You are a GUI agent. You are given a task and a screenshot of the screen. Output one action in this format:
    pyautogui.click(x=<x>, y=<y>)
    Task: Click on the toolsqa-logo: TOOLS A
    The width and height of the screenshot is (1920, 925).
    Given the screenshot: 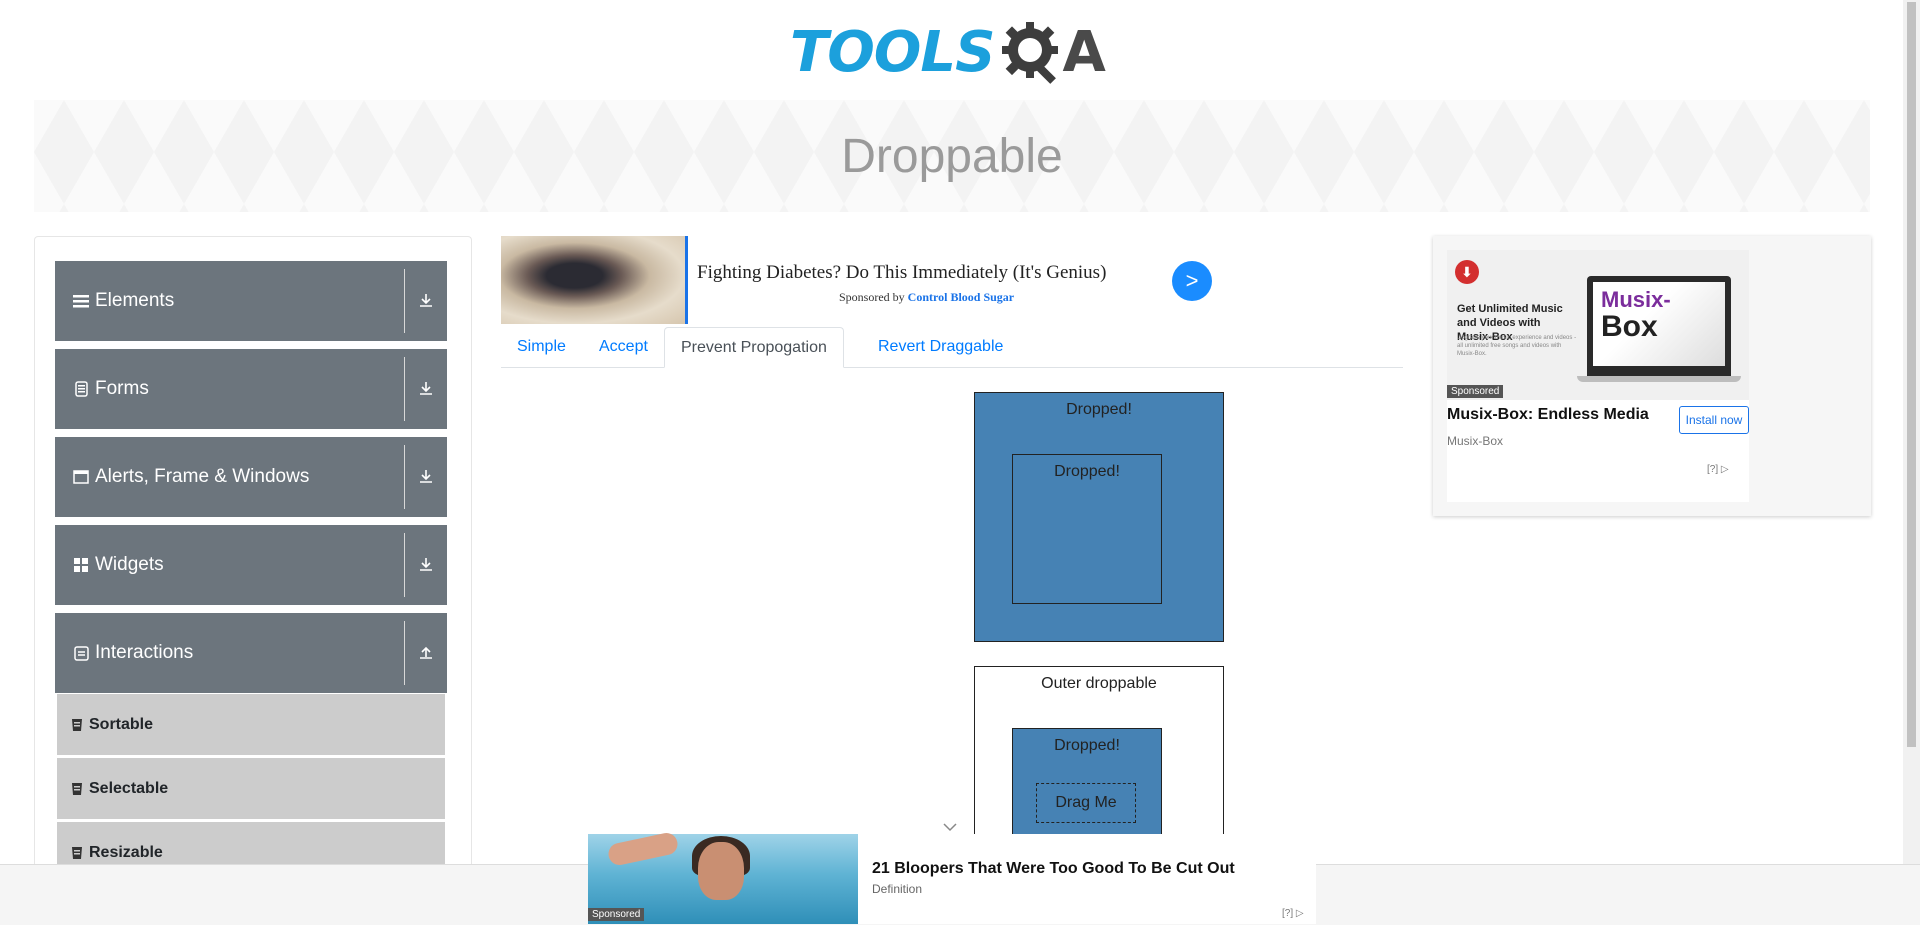 What is the action you would take?
    pyautogui.click(x=948, y=52)
    